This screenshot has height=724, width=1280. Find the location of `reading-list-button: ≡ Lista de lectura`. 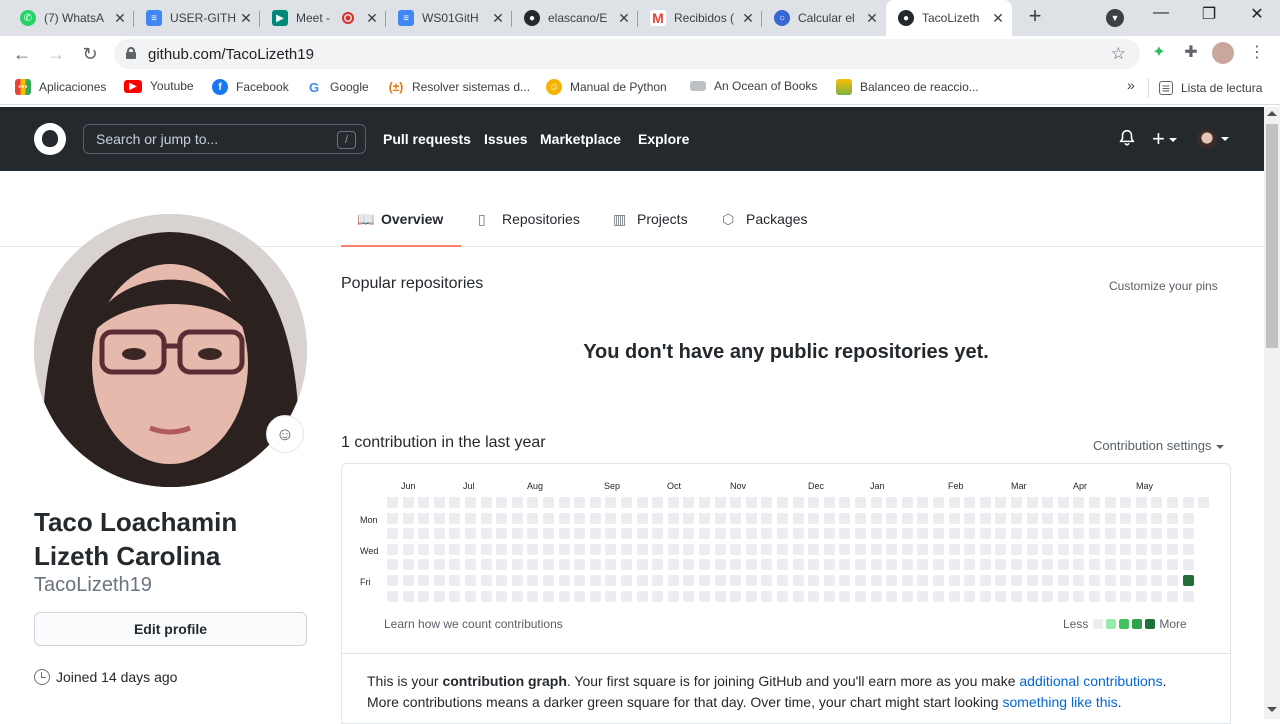

reading-list-button: ≡ Lista de lectura is located at coordinates (1205, 88).